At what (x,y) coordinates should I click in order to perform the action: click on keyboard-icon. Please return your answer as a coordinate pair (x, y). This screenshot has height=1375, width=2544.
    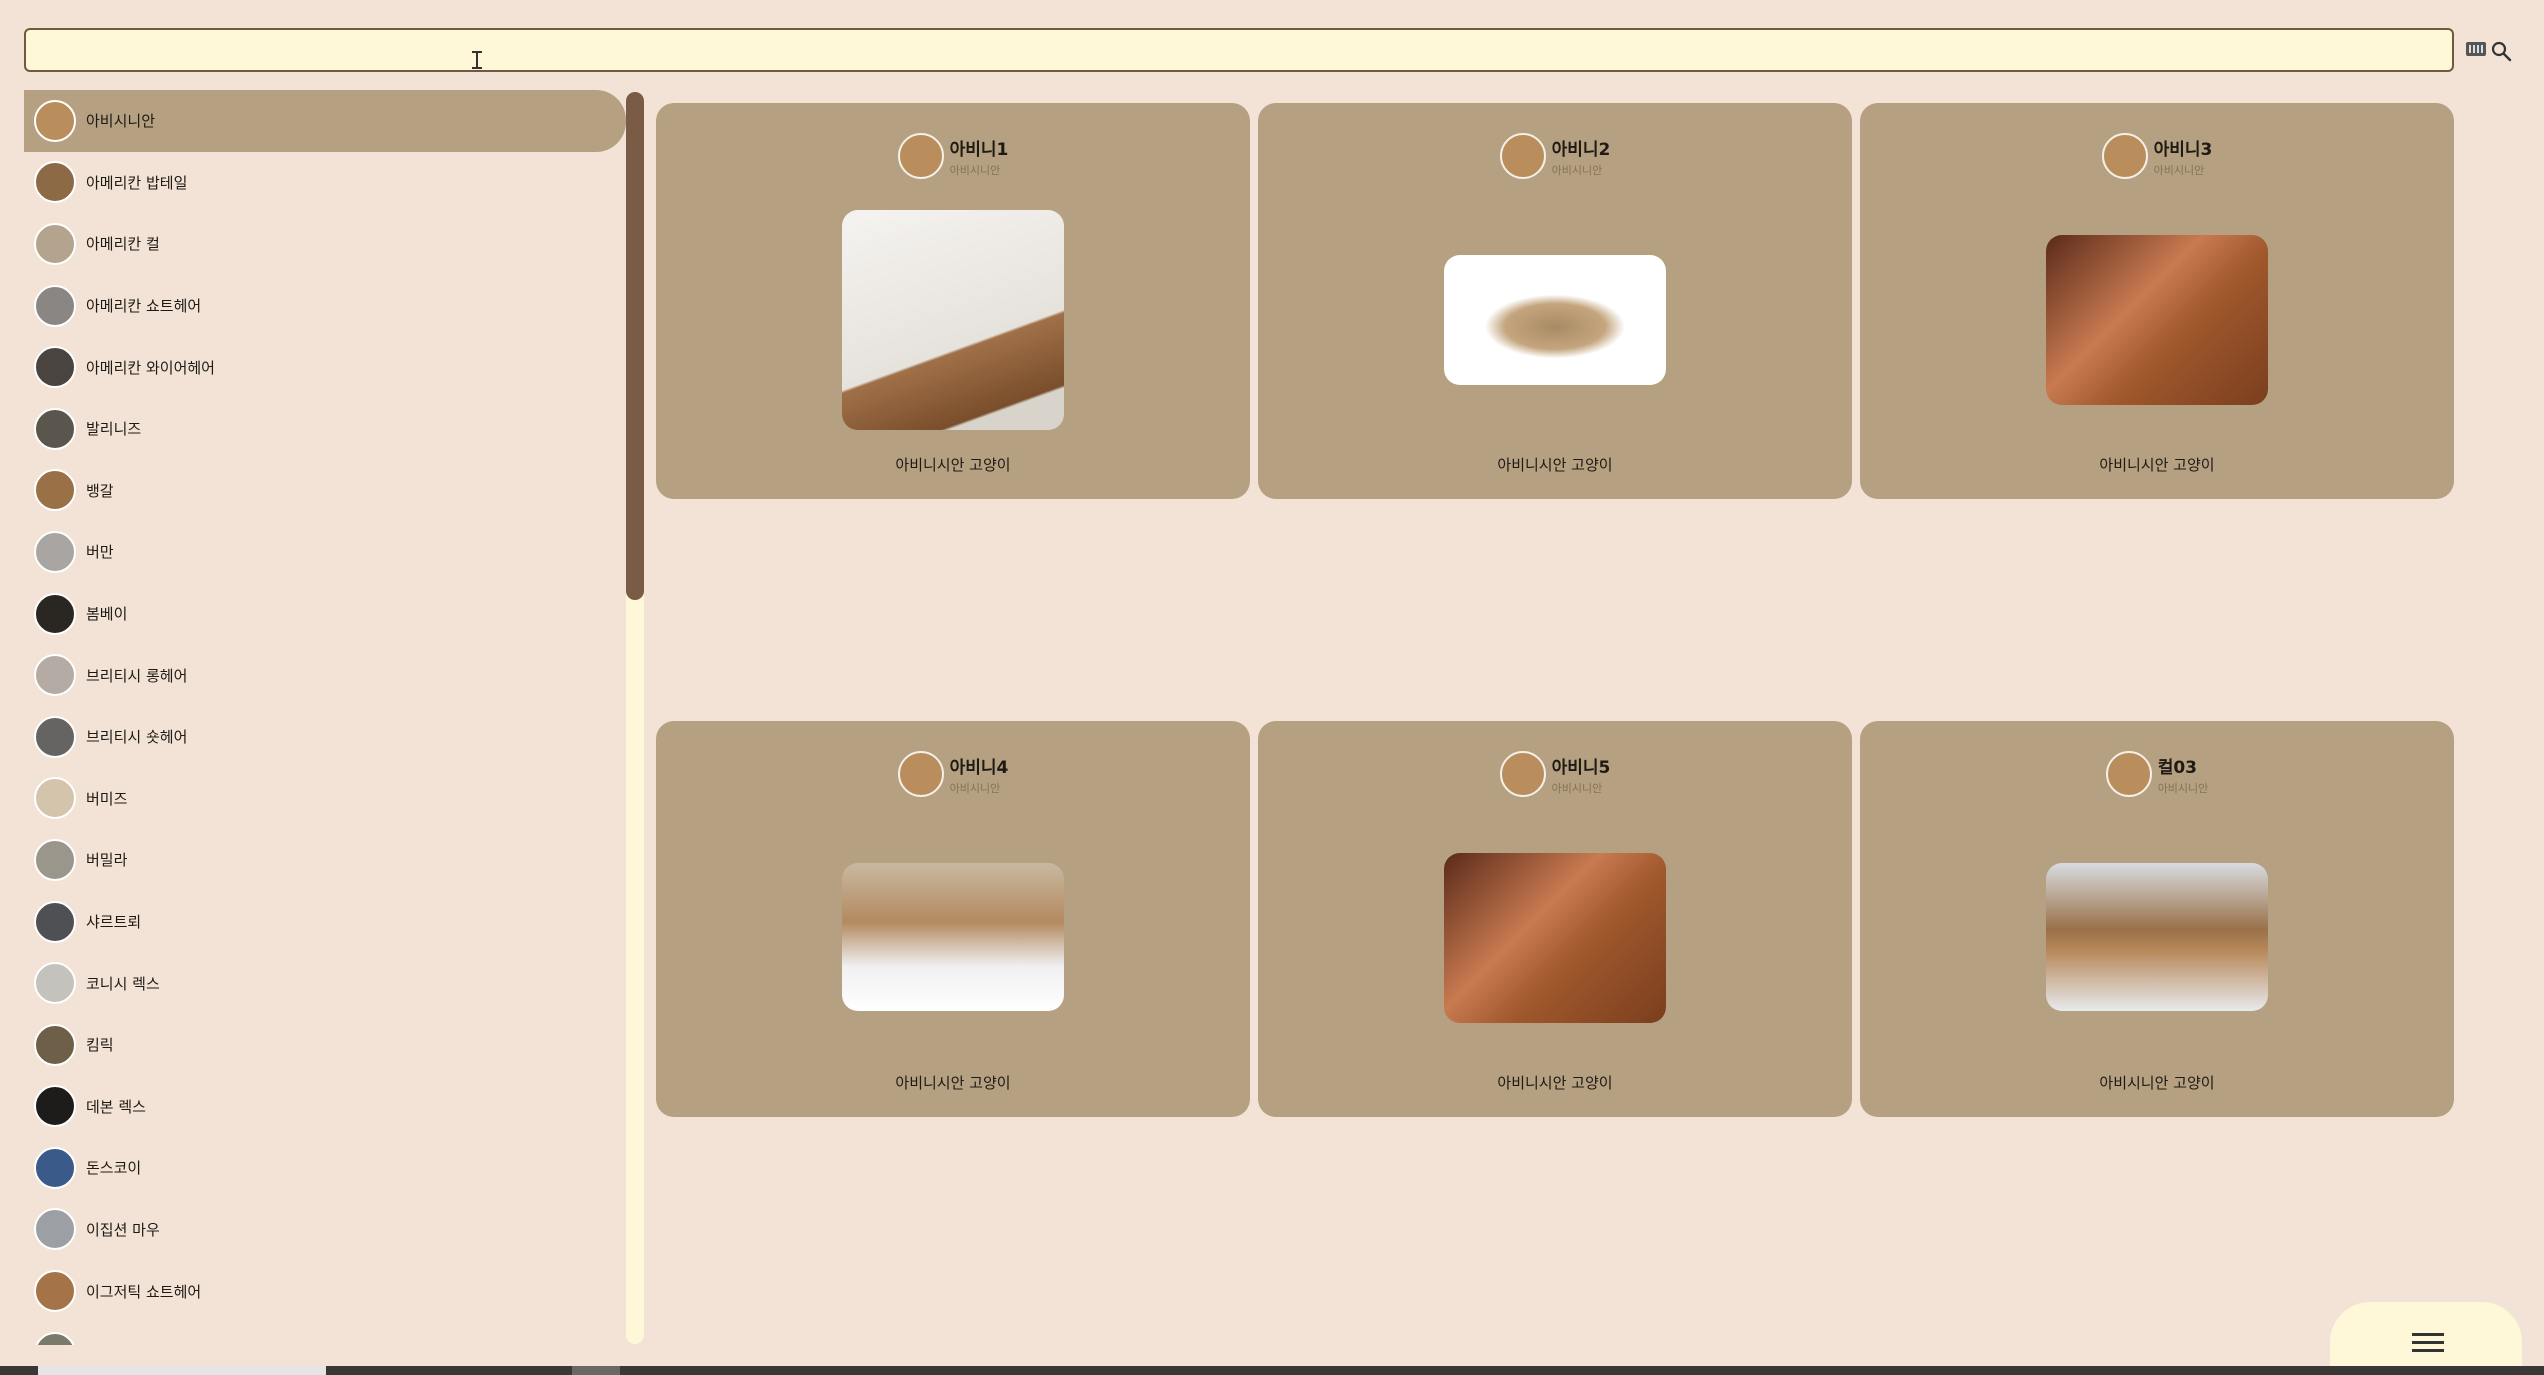
    Looking at the image, I should click on (2476, 49).